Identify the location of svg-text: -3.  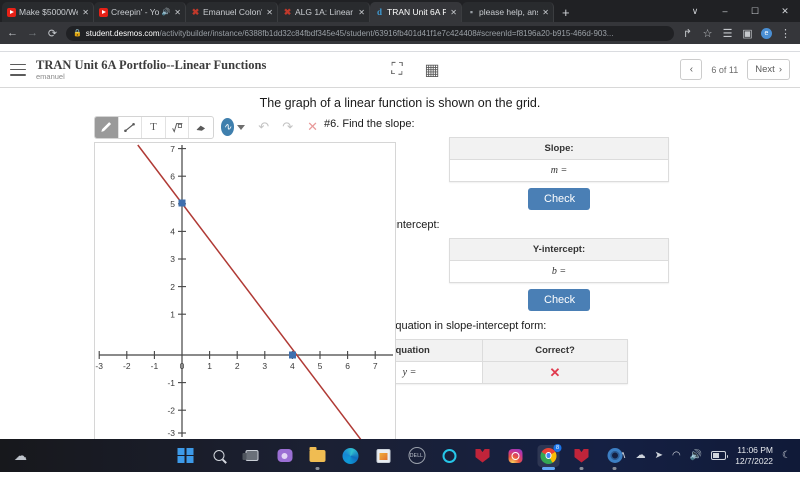
(171, 433).